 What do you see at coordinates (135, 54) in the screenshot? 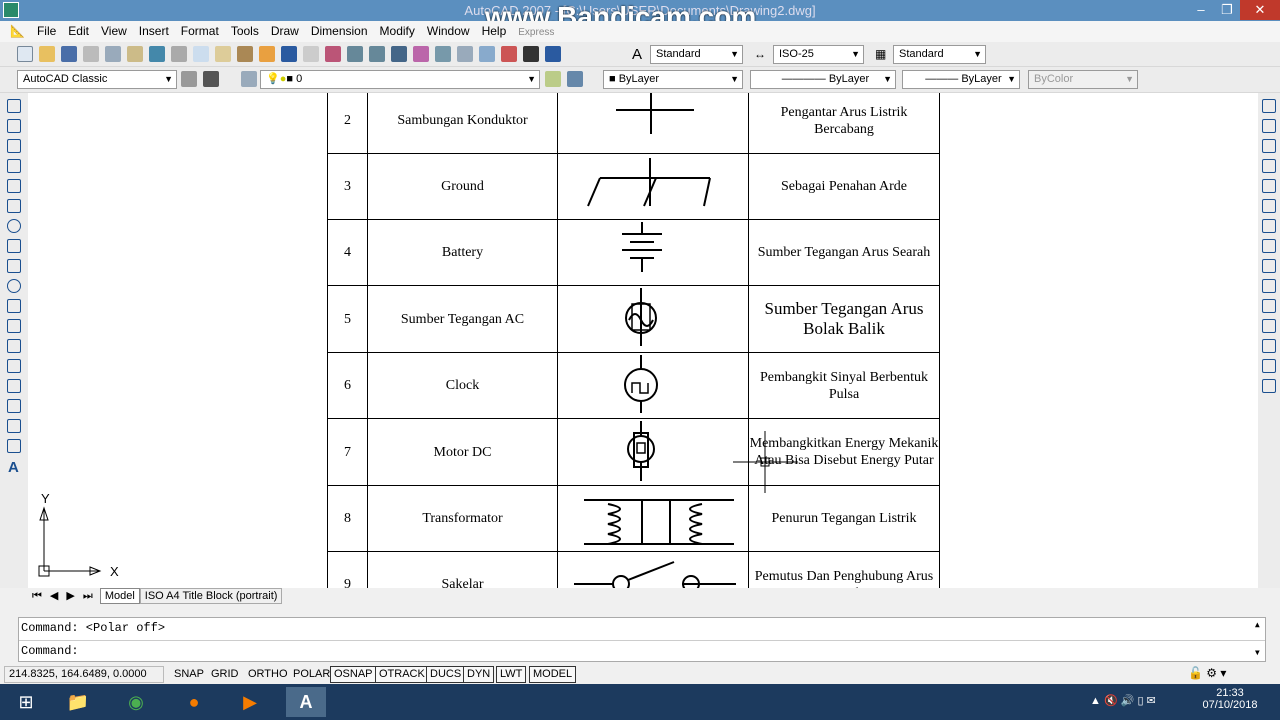
I see `publish-icon` at bounding box center [135, 54].